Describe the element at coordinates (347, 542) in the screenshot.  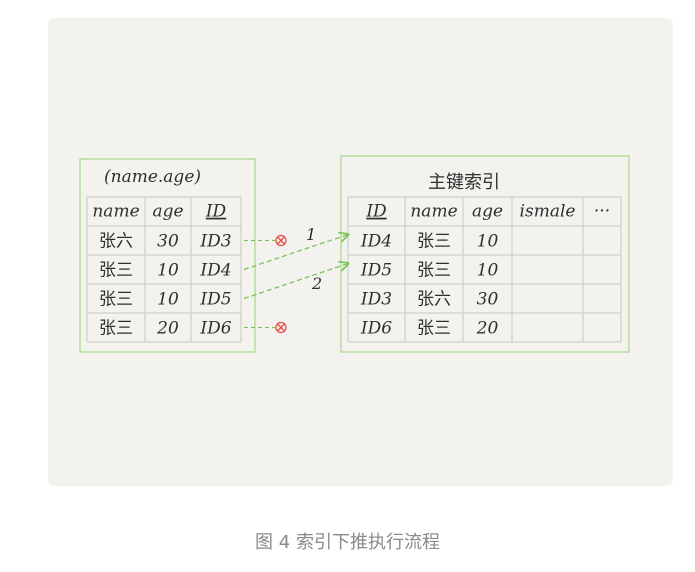
I see `figure-caption: 图 4 索引下推执行流程` at that location.